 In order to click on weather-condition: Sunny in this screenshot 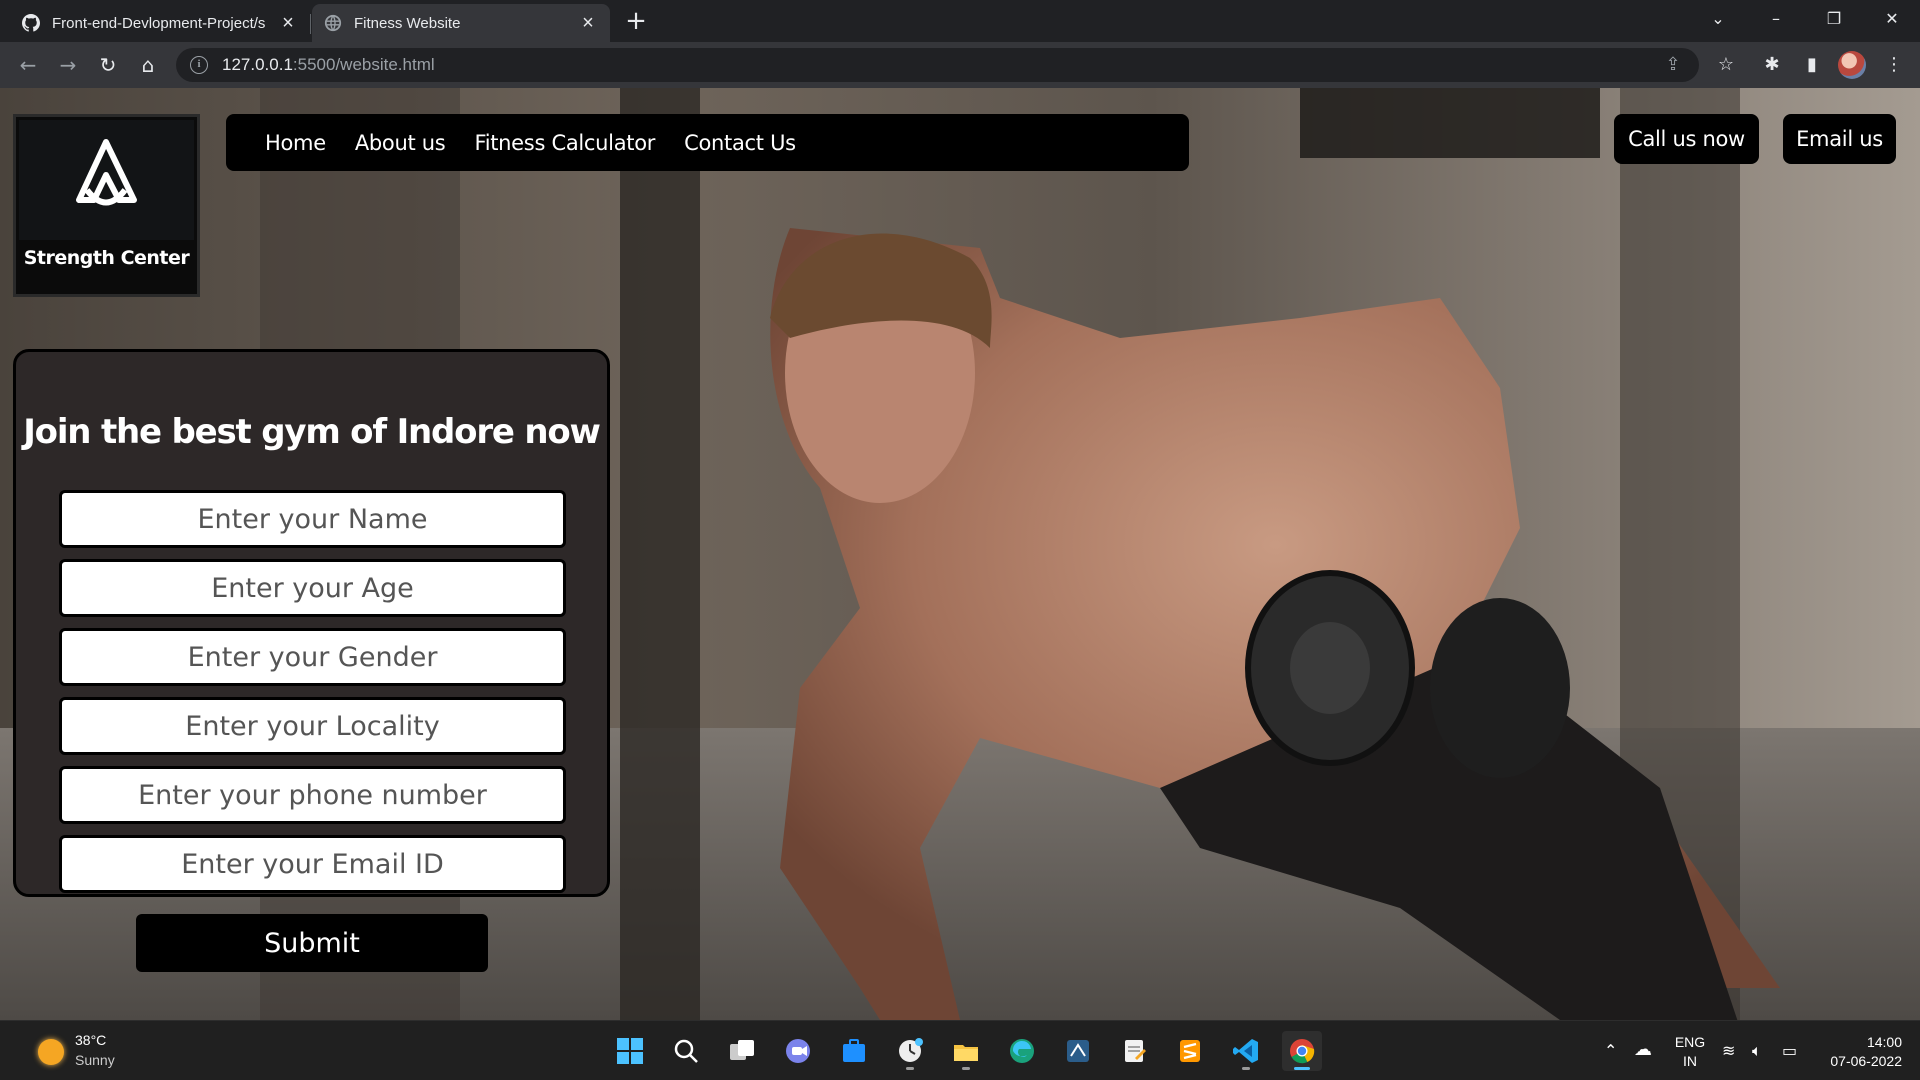, I will do `click(95, 1060)`.